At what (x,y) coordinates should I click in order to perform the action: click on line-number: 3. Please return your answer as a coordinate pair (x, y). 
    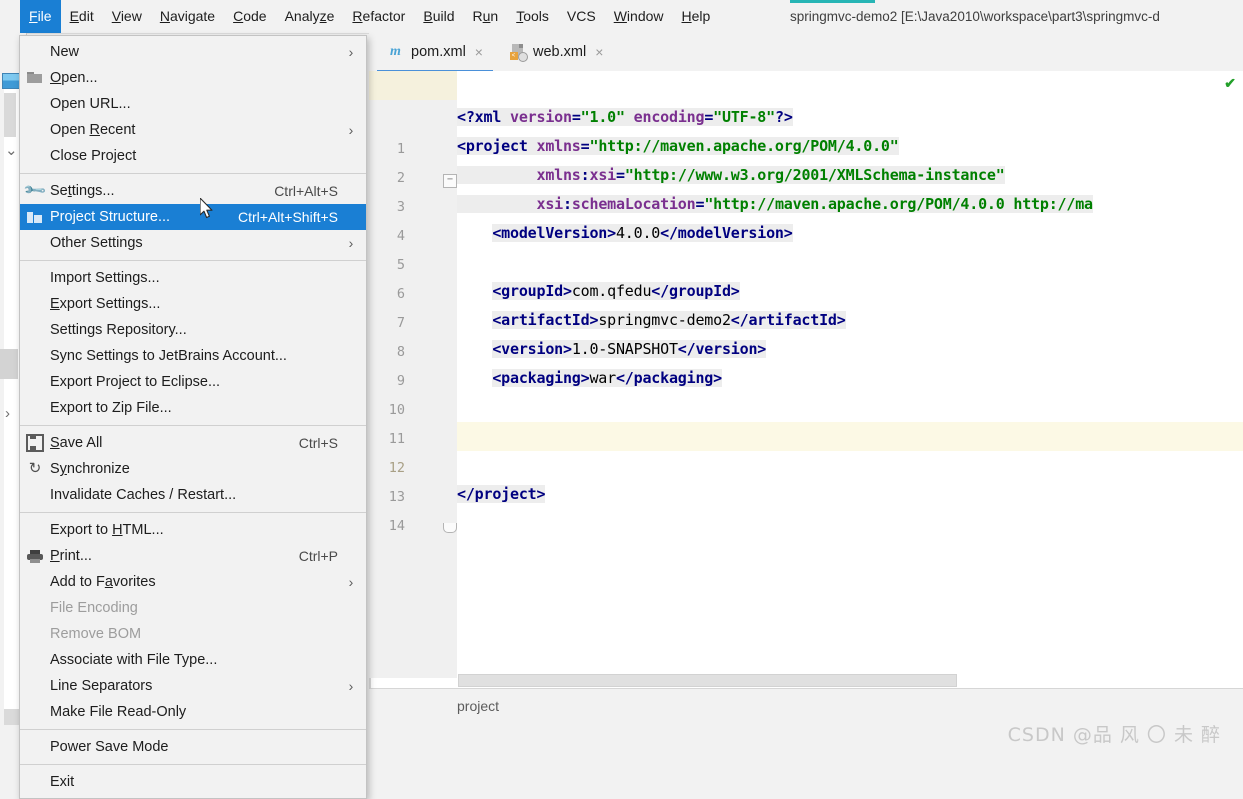
    Looking at the image, I should click on (400, 207).